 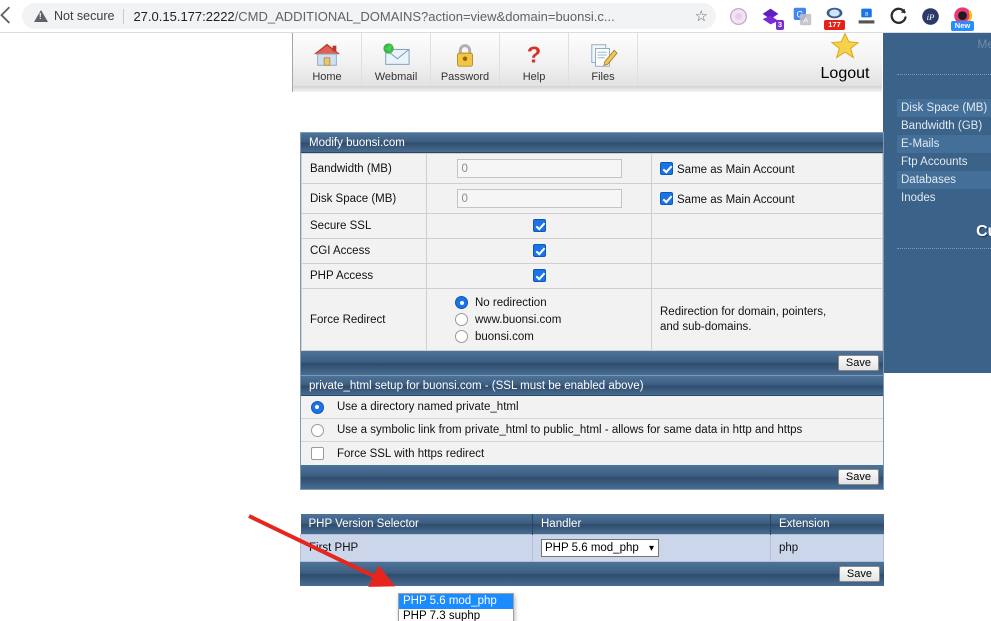 I want to click on private-html-directory-radio, so click(x=317, y=407).